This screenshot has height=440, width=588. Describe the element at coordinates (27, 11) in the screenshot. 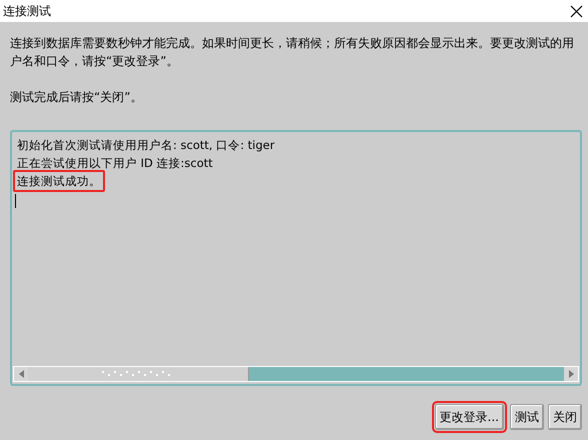

I see `window-title: 连接测试` at that location.